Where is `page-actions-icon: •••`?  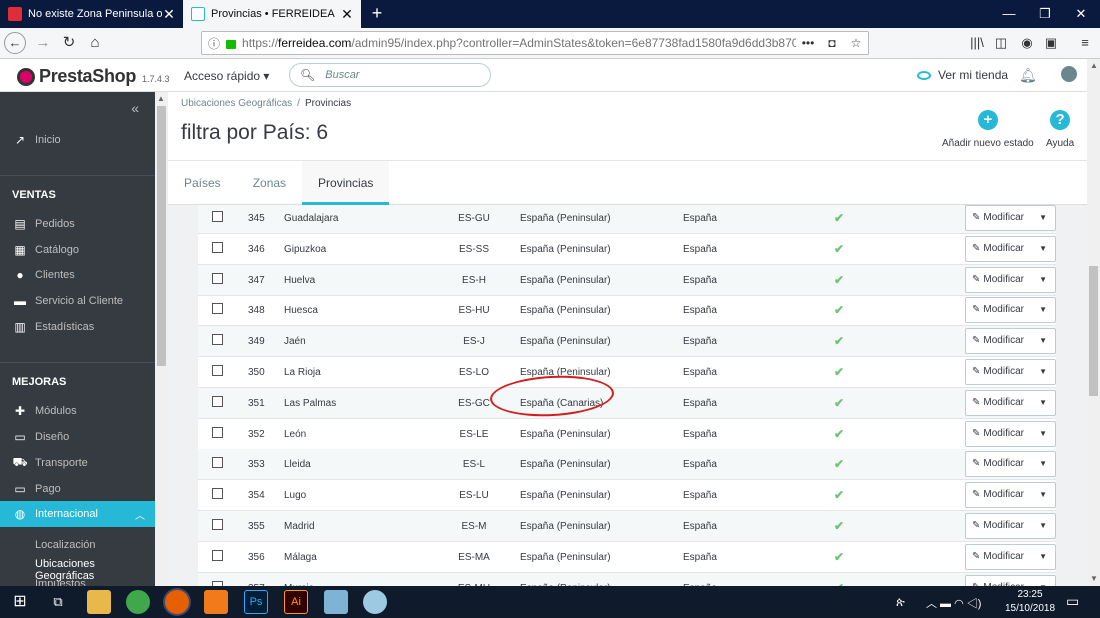 page-actions-icon: ••• is located at coordinates (808, 43).